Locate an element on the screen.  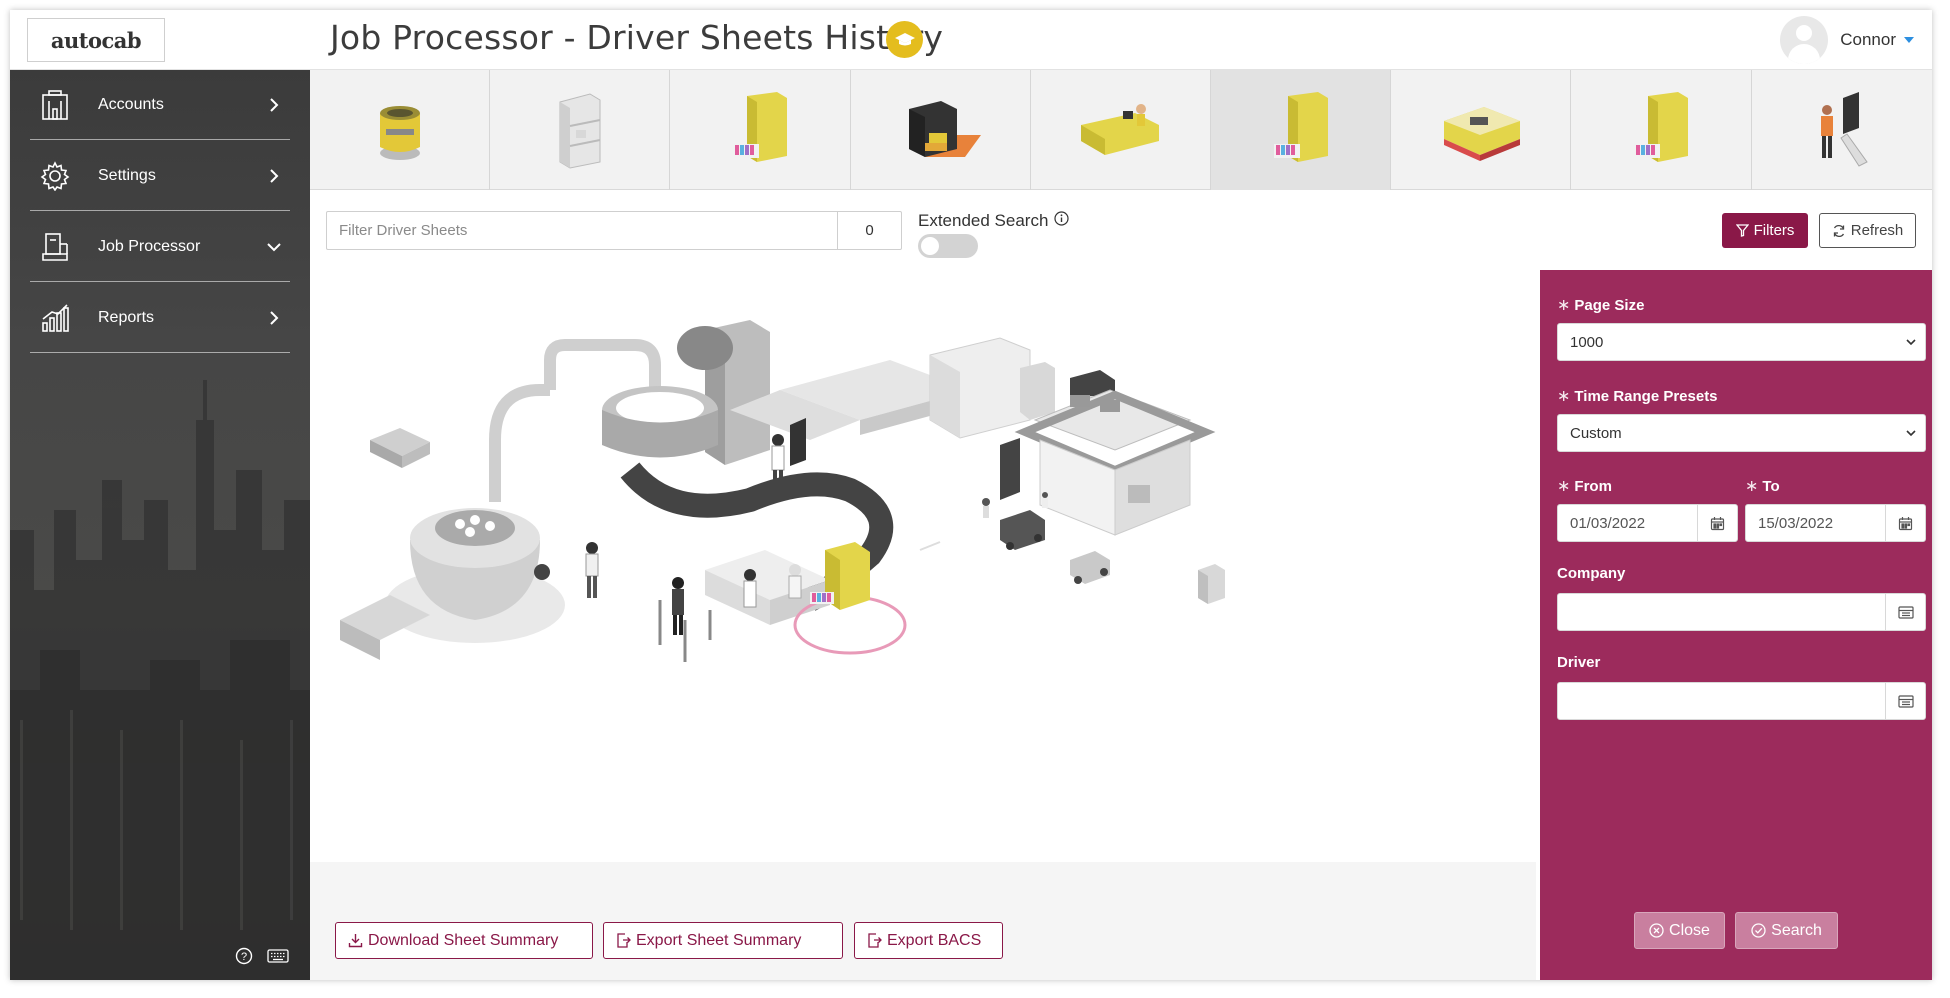
close-button: Close is located at coordinates (1679, 930).